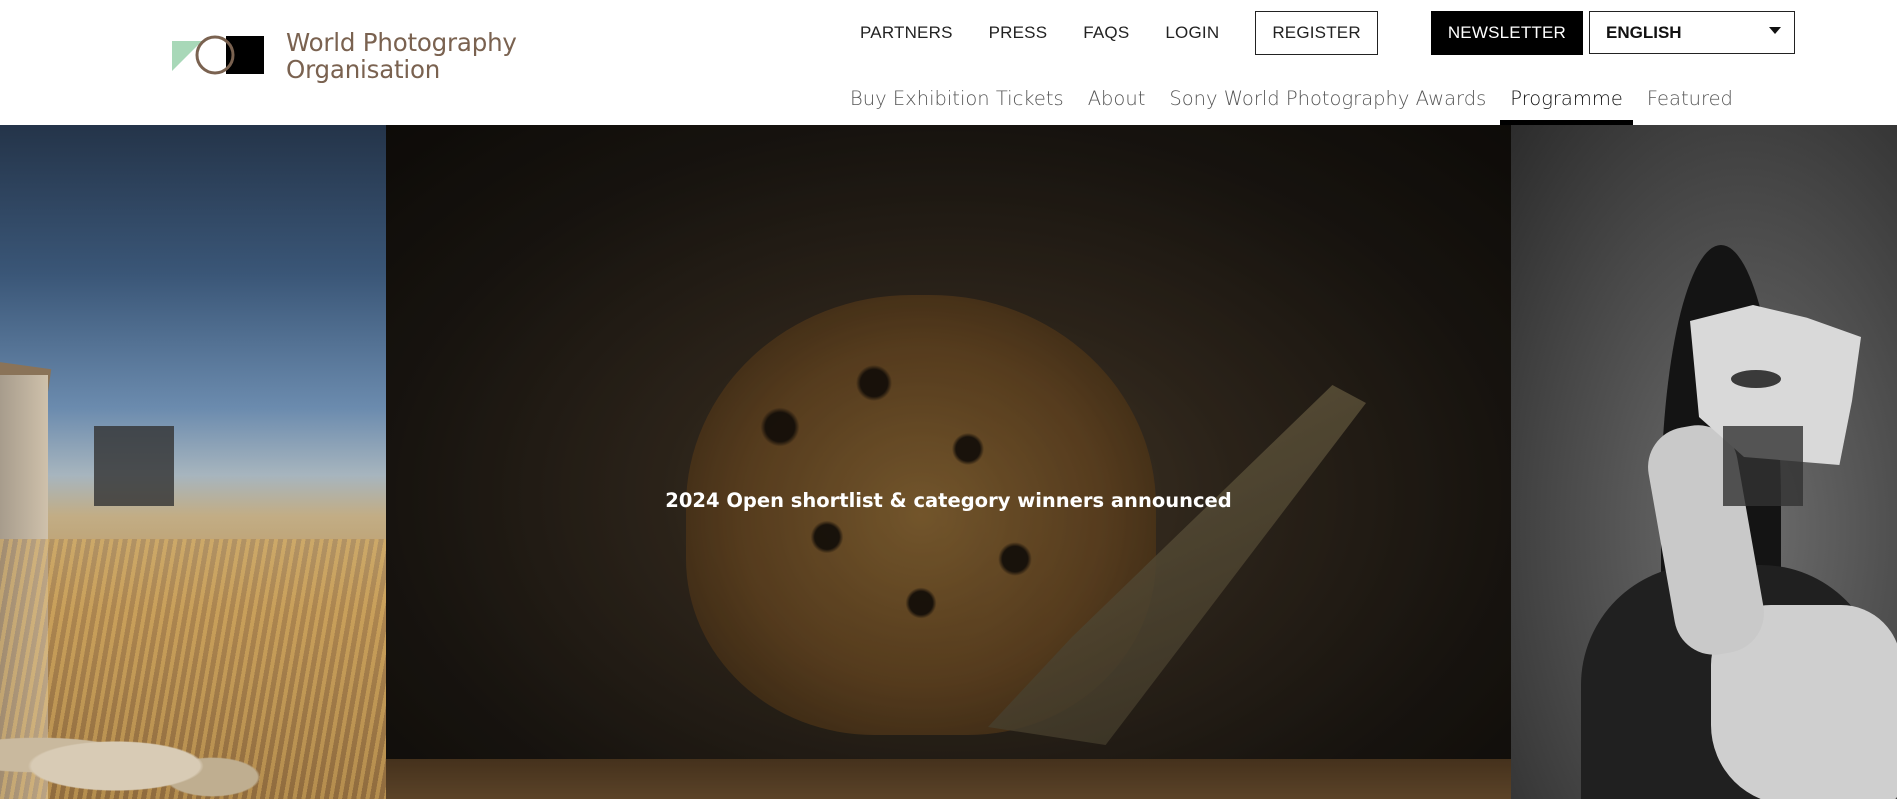  I want to click on nav-item-about: About, so click(1117, 100).